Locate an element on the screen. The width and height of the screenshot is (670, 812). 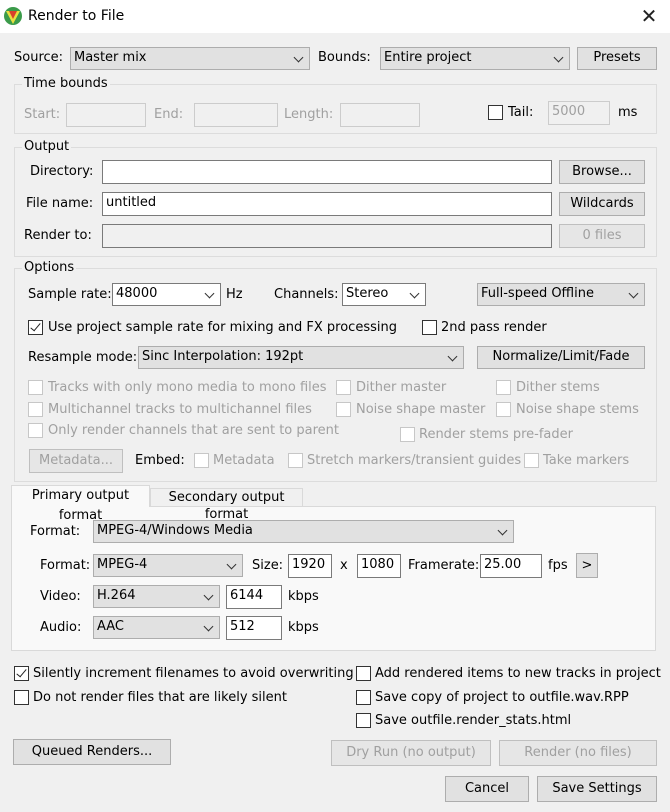
channels-value: Stereo is located at coordinates (367, 293).